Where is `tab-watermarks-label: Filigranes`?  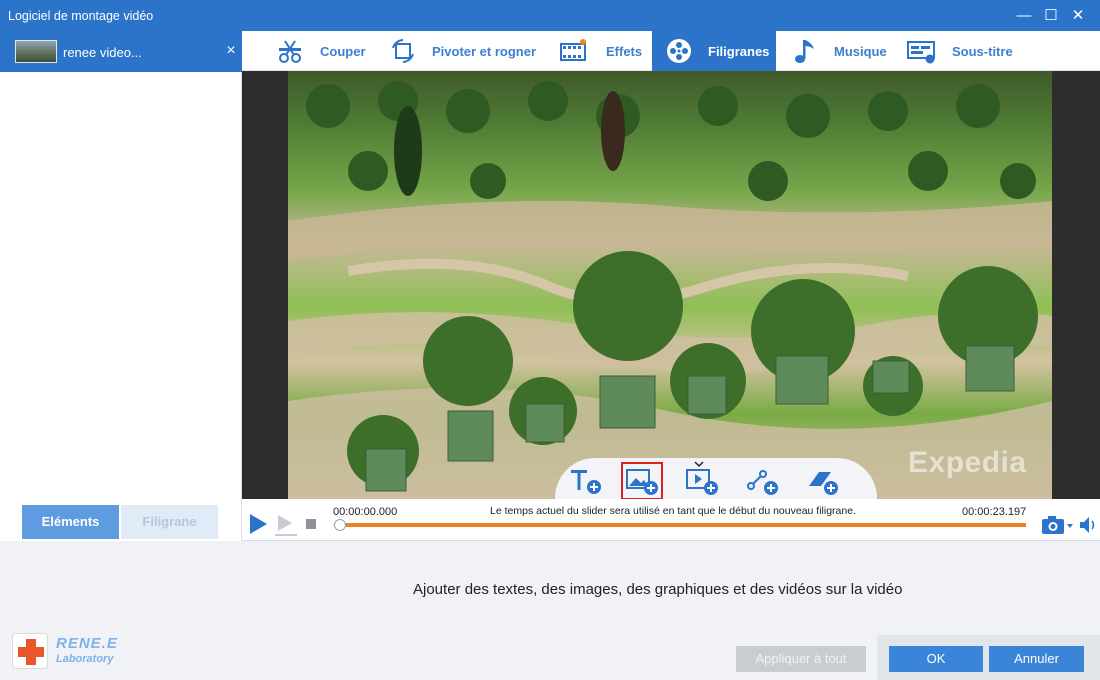
tab-watermarks-label: Filigranes is located at coordinates (739, 51).